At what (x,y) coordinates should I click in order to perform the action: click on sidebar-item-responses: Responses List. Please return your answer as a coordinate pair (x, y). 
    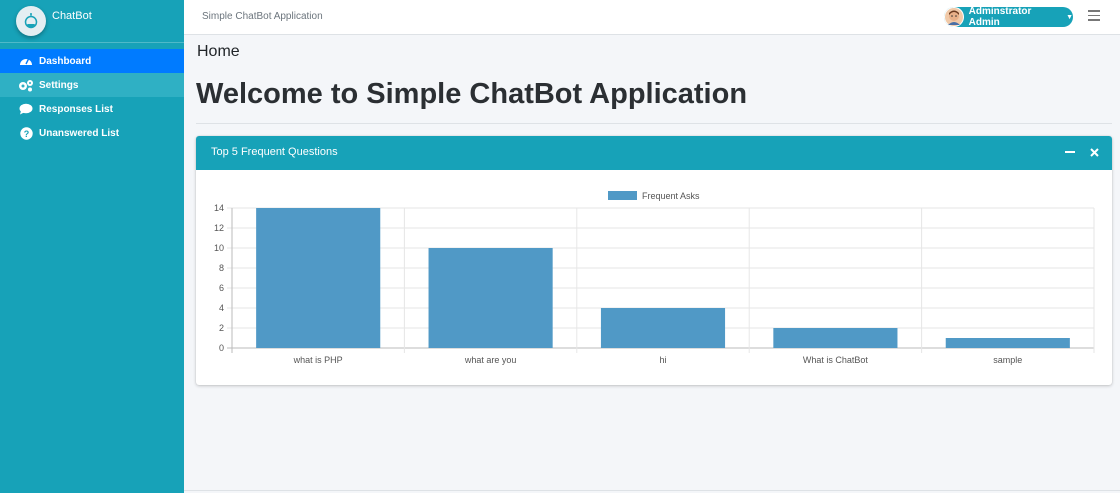
    Looking at the image, I should click on (92, 109).